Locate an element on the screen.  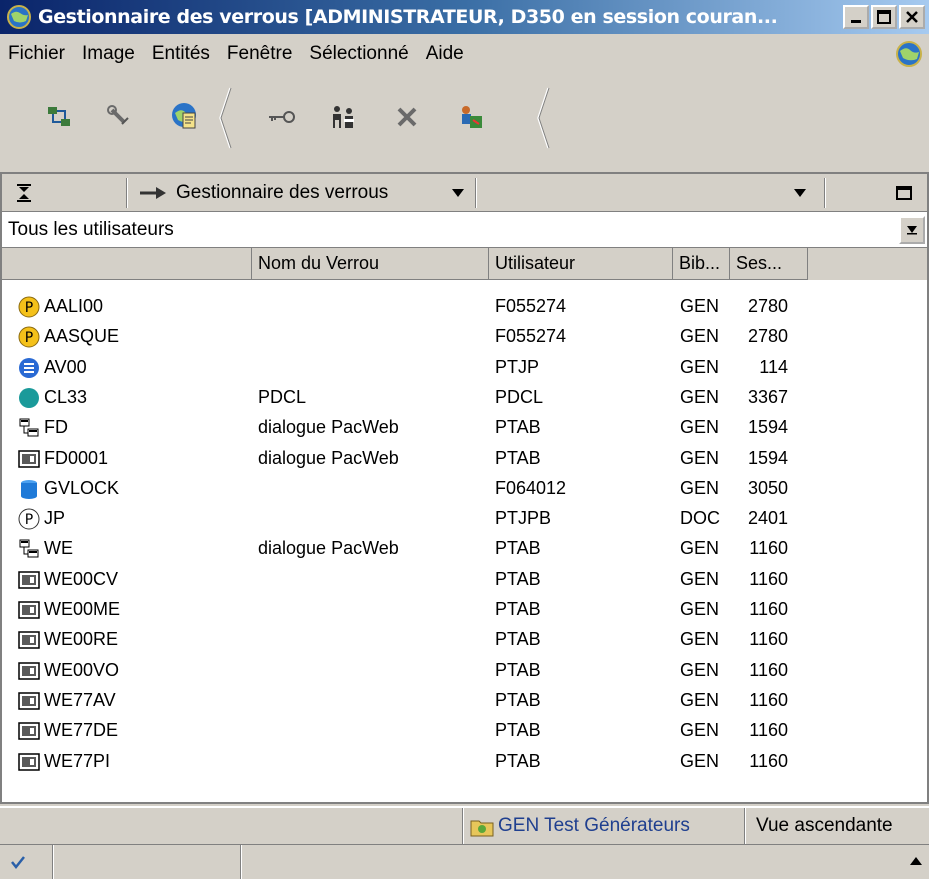
list-icon is located at coordinates (29, 368).